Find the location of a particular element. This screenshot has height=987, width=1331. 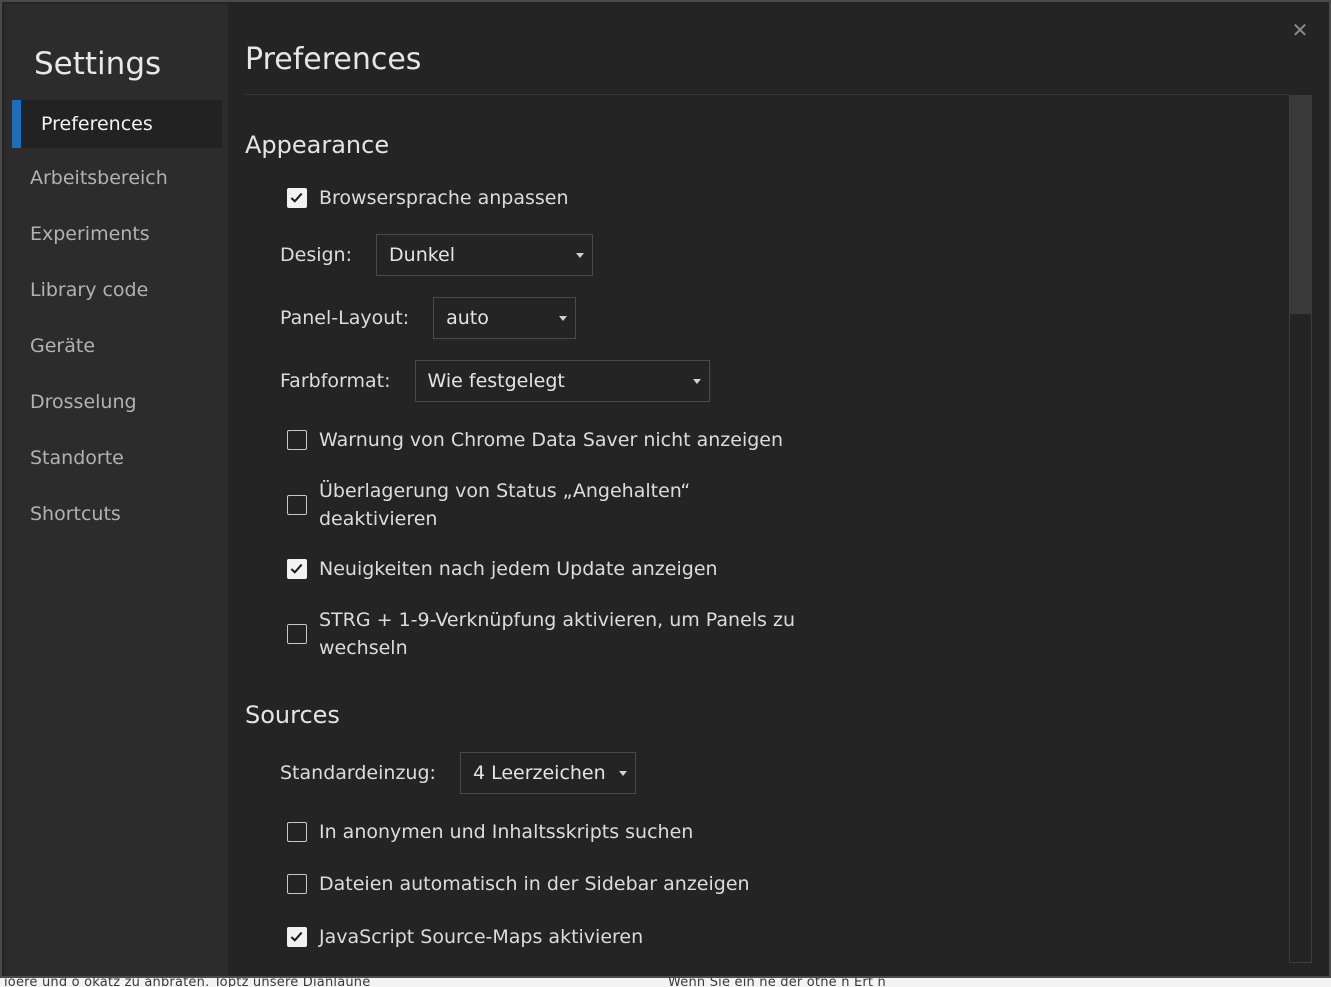

checkbox-label: Browsersprache anpassen is located at coordinates (444, 198).